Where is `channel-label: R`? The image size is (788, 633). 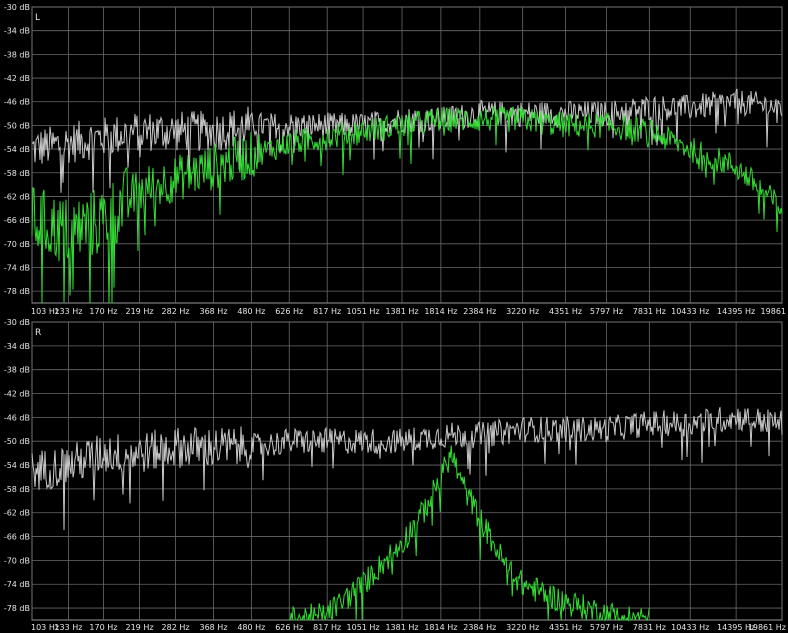
channel-label: R is located at coordinates (38, 333).